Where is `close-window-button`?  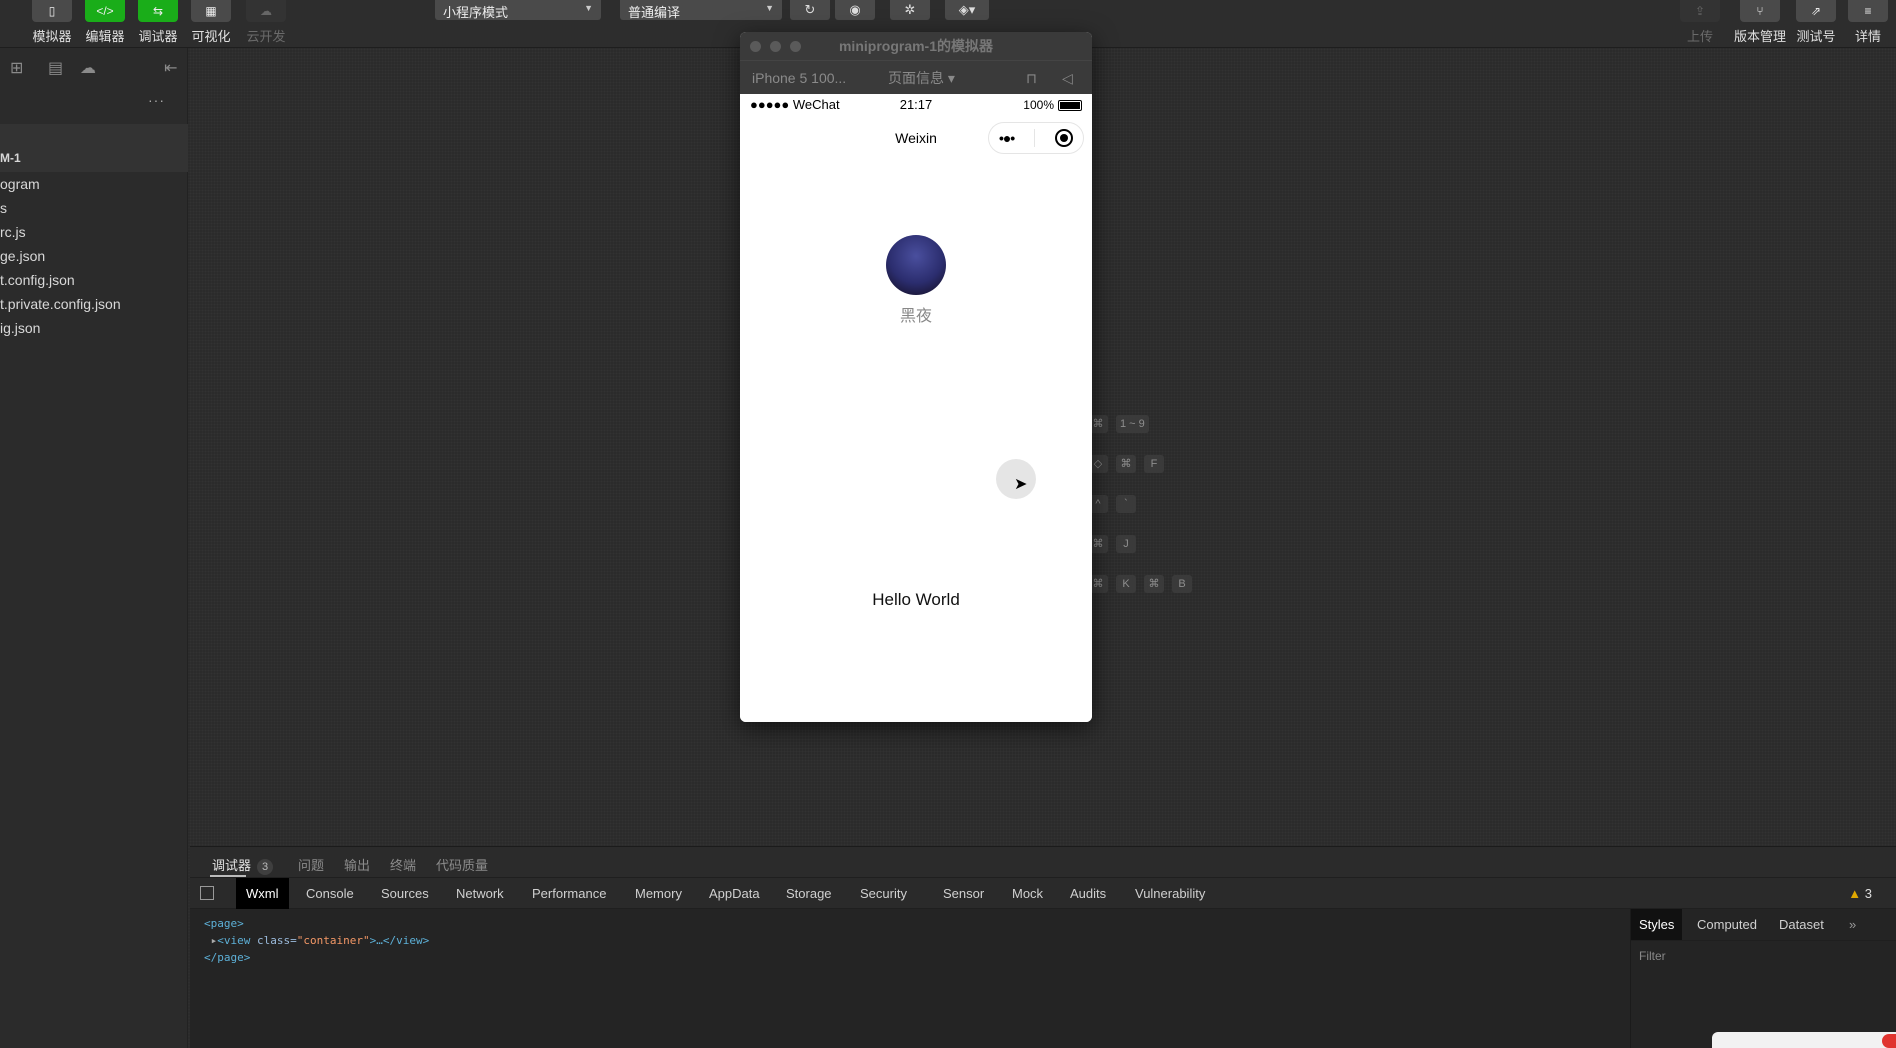 close-window-button is located at coordinates (755, 46).